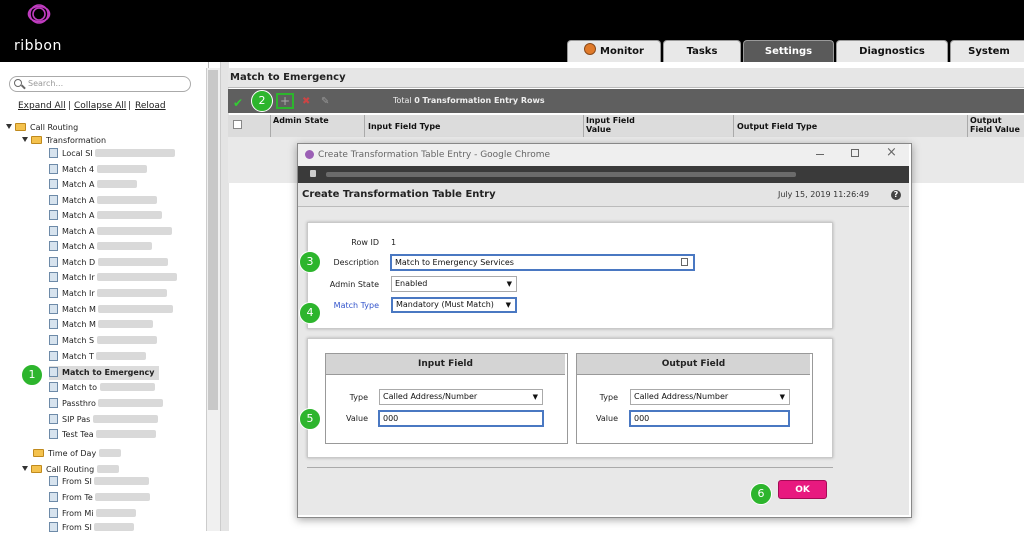  Describe the element at coordinates (454, 305) in the screenshot. I see `match-type-select: Mandatory (Must Match) ▼` at that location.